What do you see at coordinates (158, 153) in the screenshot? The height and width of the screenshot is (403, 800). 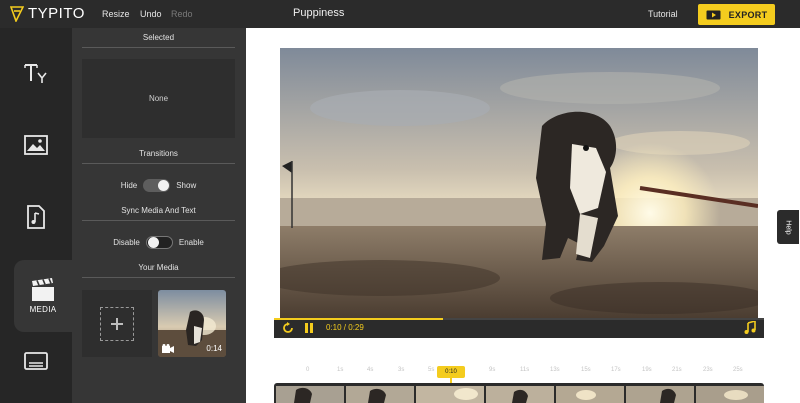 I see `transitions-heading: Transitions` at bounding box center [158, 153].